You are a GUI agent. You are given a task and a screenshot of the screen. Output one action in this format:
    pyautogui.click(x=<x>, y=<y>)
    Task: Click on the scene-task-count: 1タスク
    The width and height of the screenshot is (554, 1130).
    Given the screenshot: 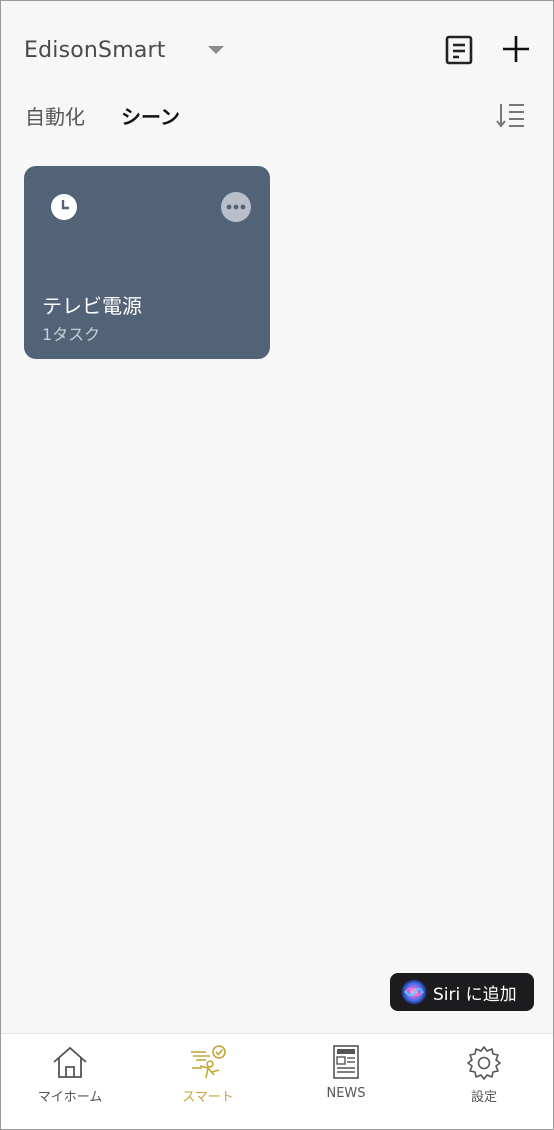 What is the action you would take?
    pyautogui.click(x=71, y=334)
    